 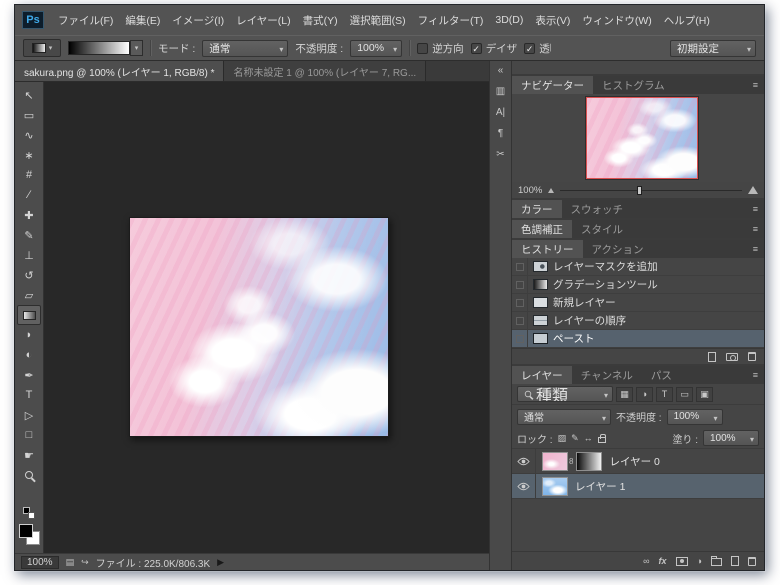 I want to click on new-group-icon, so click(x=716, y=561).